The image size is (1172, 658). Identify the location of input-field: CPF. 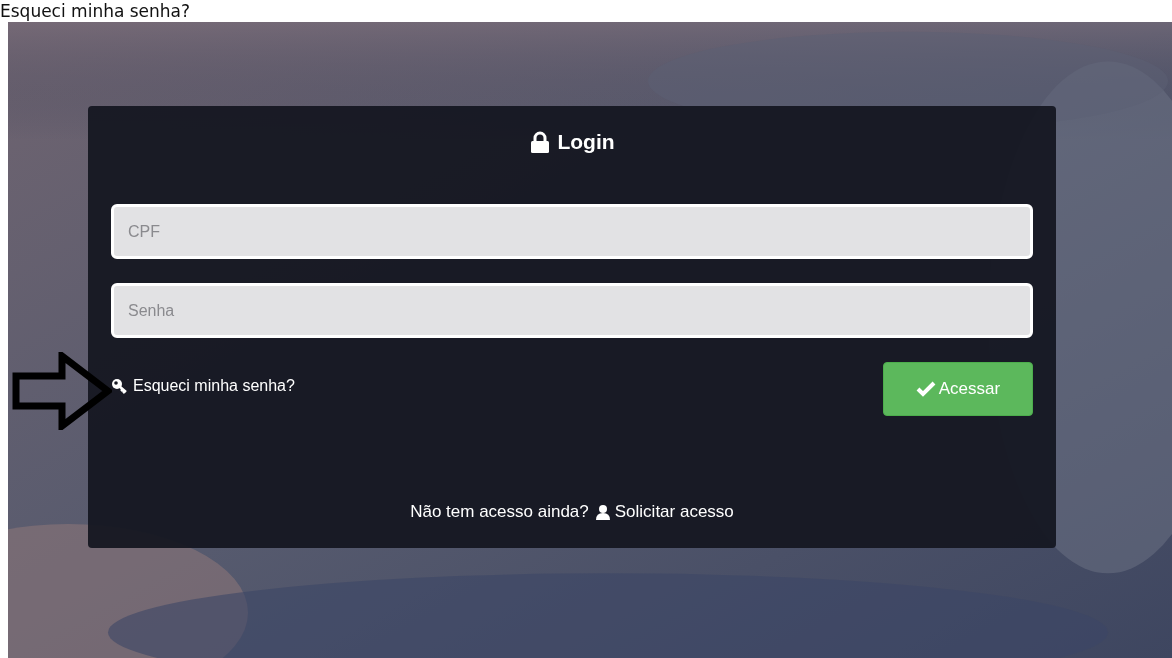
(572, 231).